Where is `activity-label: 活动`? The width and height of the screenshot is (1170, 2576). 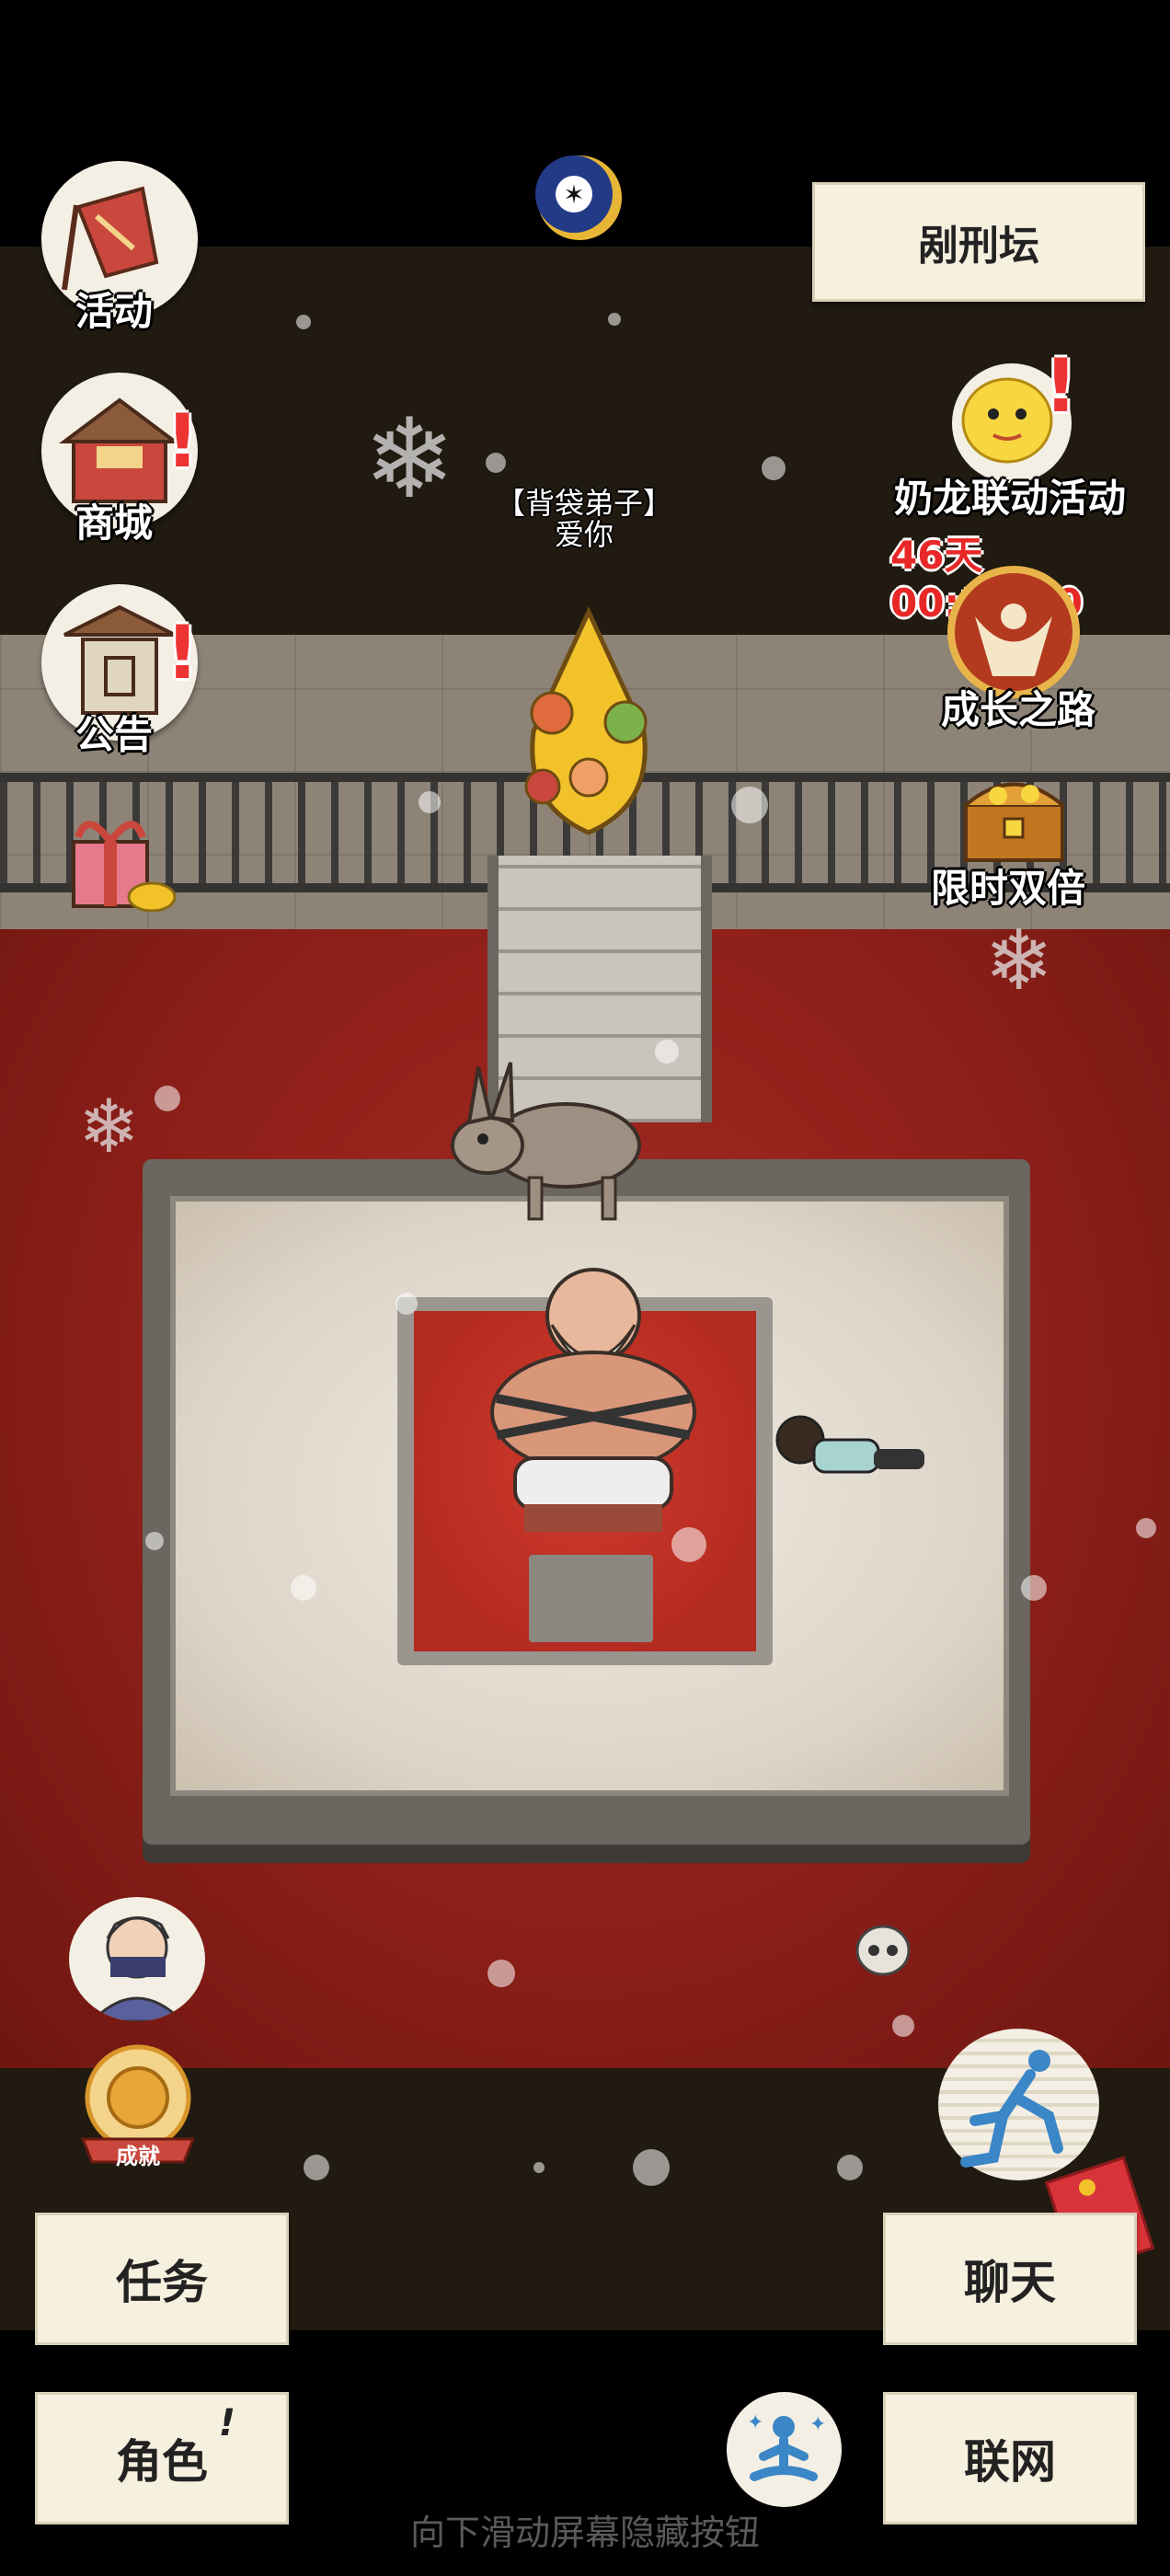 activity-label: 活动 is located at coordinates (114, 311).